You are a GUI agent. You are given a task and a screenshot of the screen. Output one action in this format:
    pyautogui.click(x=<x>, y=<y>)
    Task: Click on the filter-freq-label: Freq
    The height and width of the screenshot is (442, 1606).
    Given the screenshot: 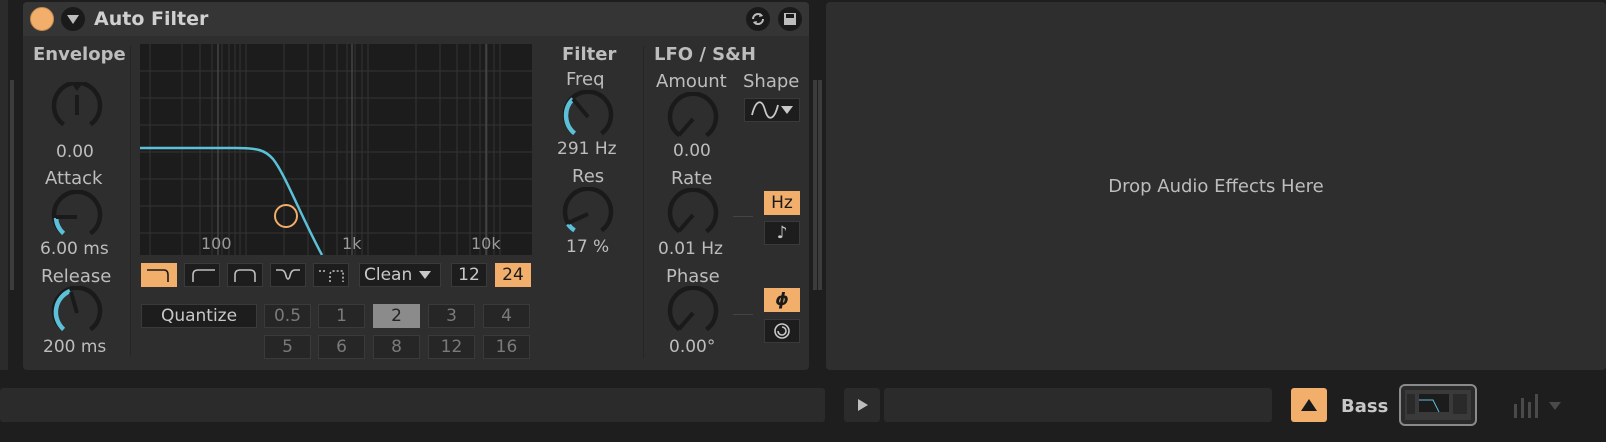 What is the action you would take?
    pyautogui.click(x=585, y=79)
    